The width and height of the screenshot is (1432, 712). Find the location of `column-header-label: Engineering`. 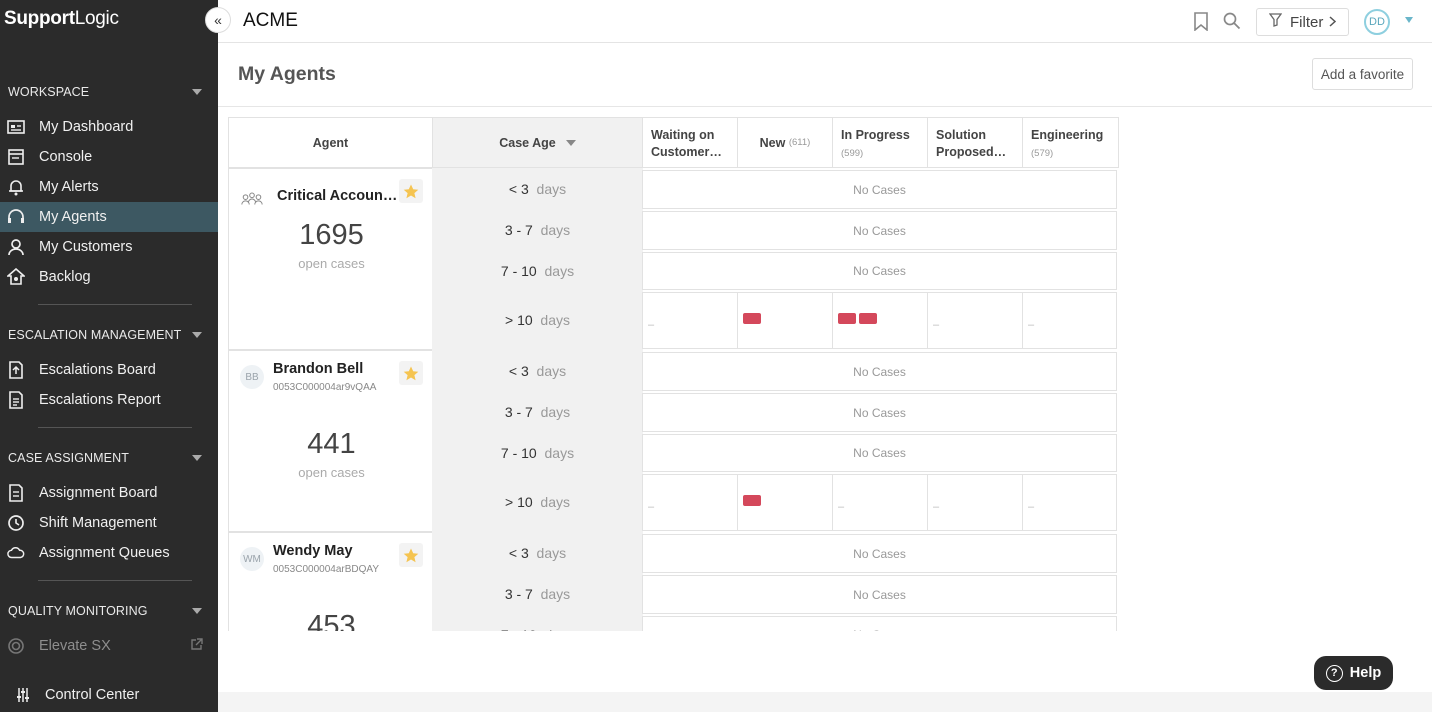

column-header-label: Engineering is located at coordinates (1067, 135).